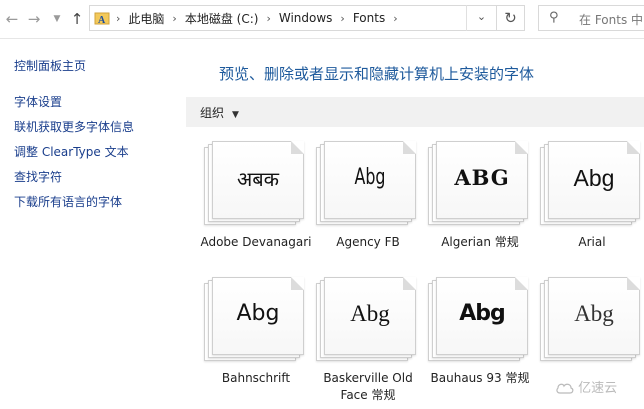  What do you see at coordinates (235, 115) in the screenshot?
I see `chevron-down-icon: ▼` at bounding box center [235, 115].